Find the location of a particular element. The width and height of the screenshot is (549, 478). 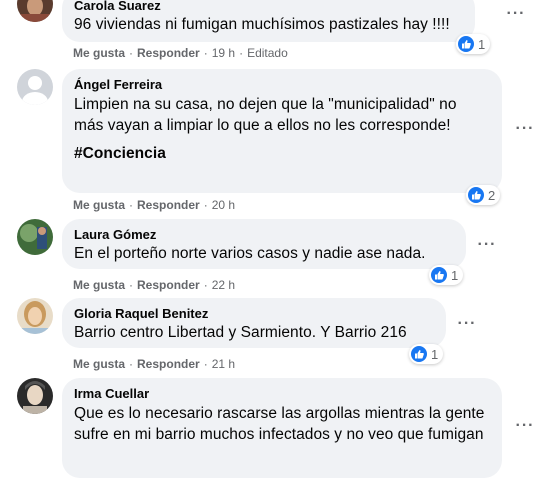

comment-time: 19 h is located at coordinates (223, 53).